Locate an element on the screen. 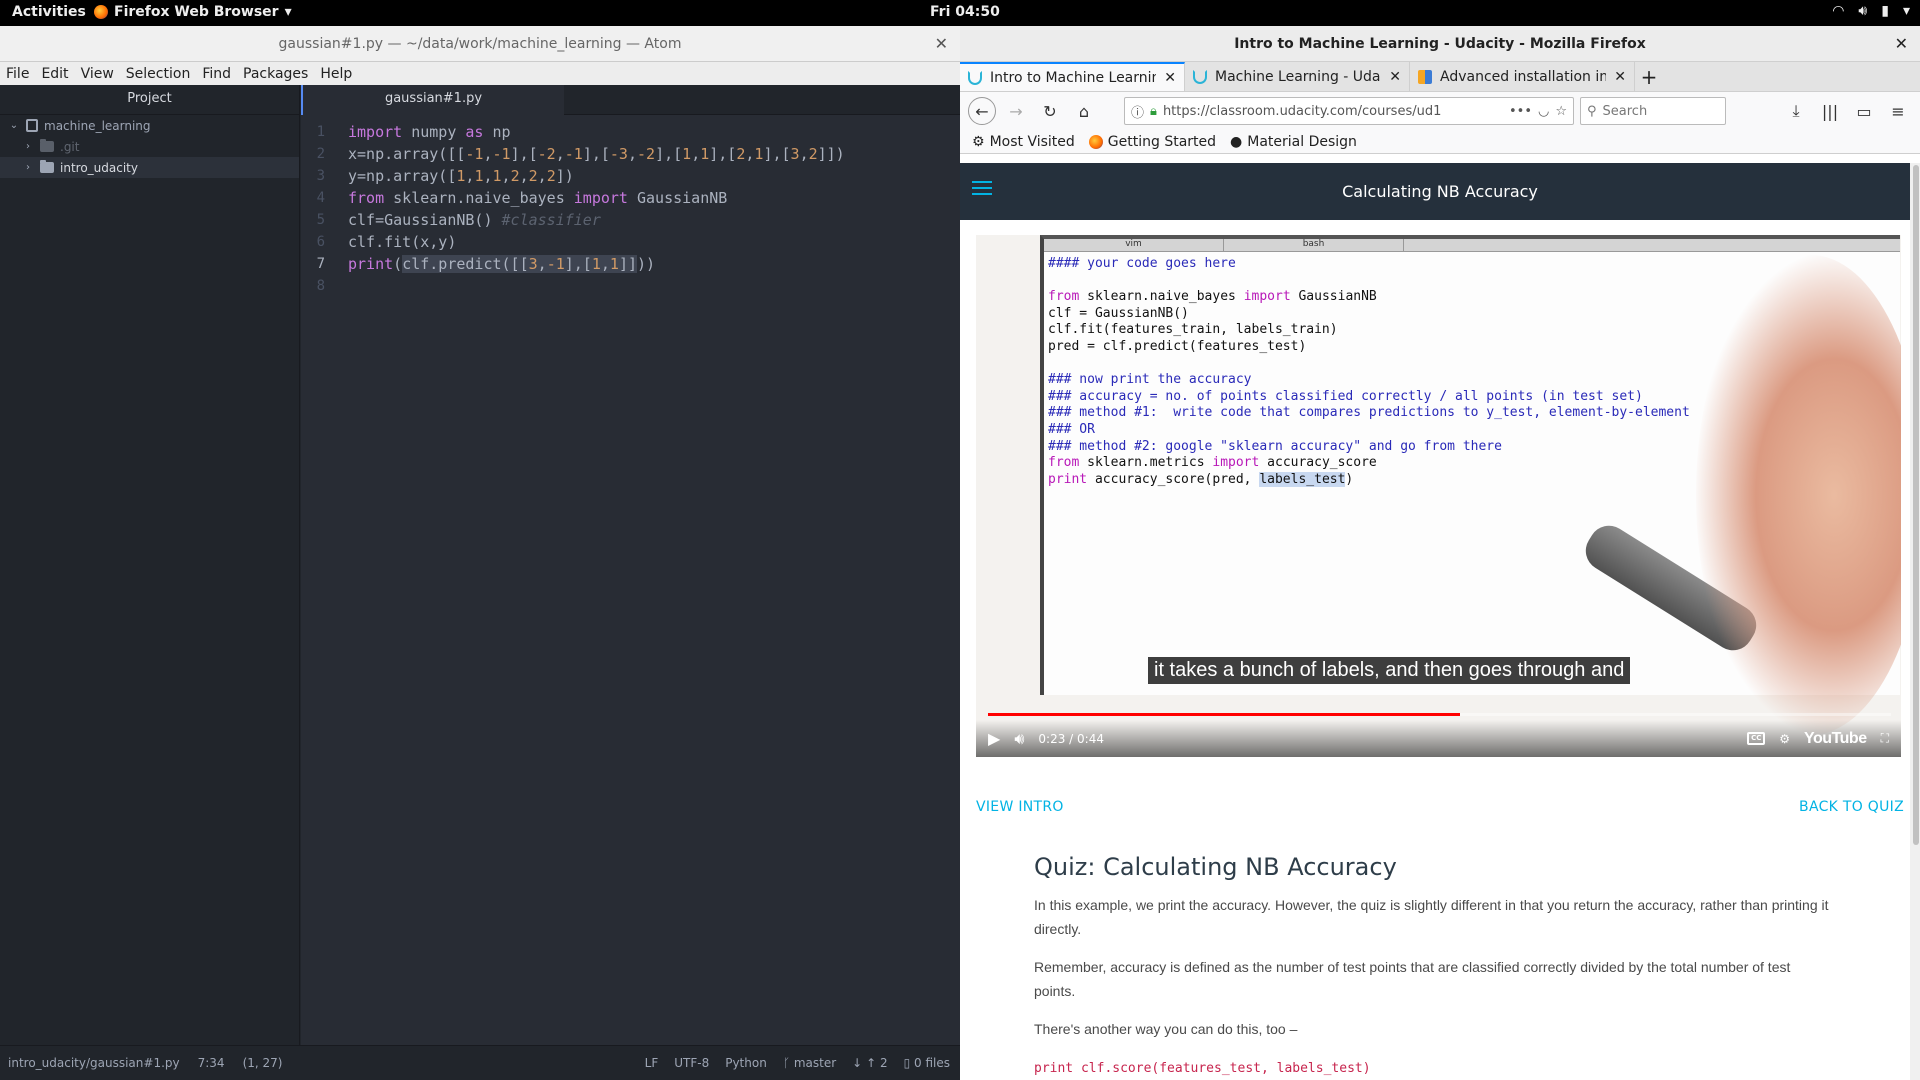  status-file-path: intro_udacity/gaussian#1.py is located at coordinates (94, 1063).